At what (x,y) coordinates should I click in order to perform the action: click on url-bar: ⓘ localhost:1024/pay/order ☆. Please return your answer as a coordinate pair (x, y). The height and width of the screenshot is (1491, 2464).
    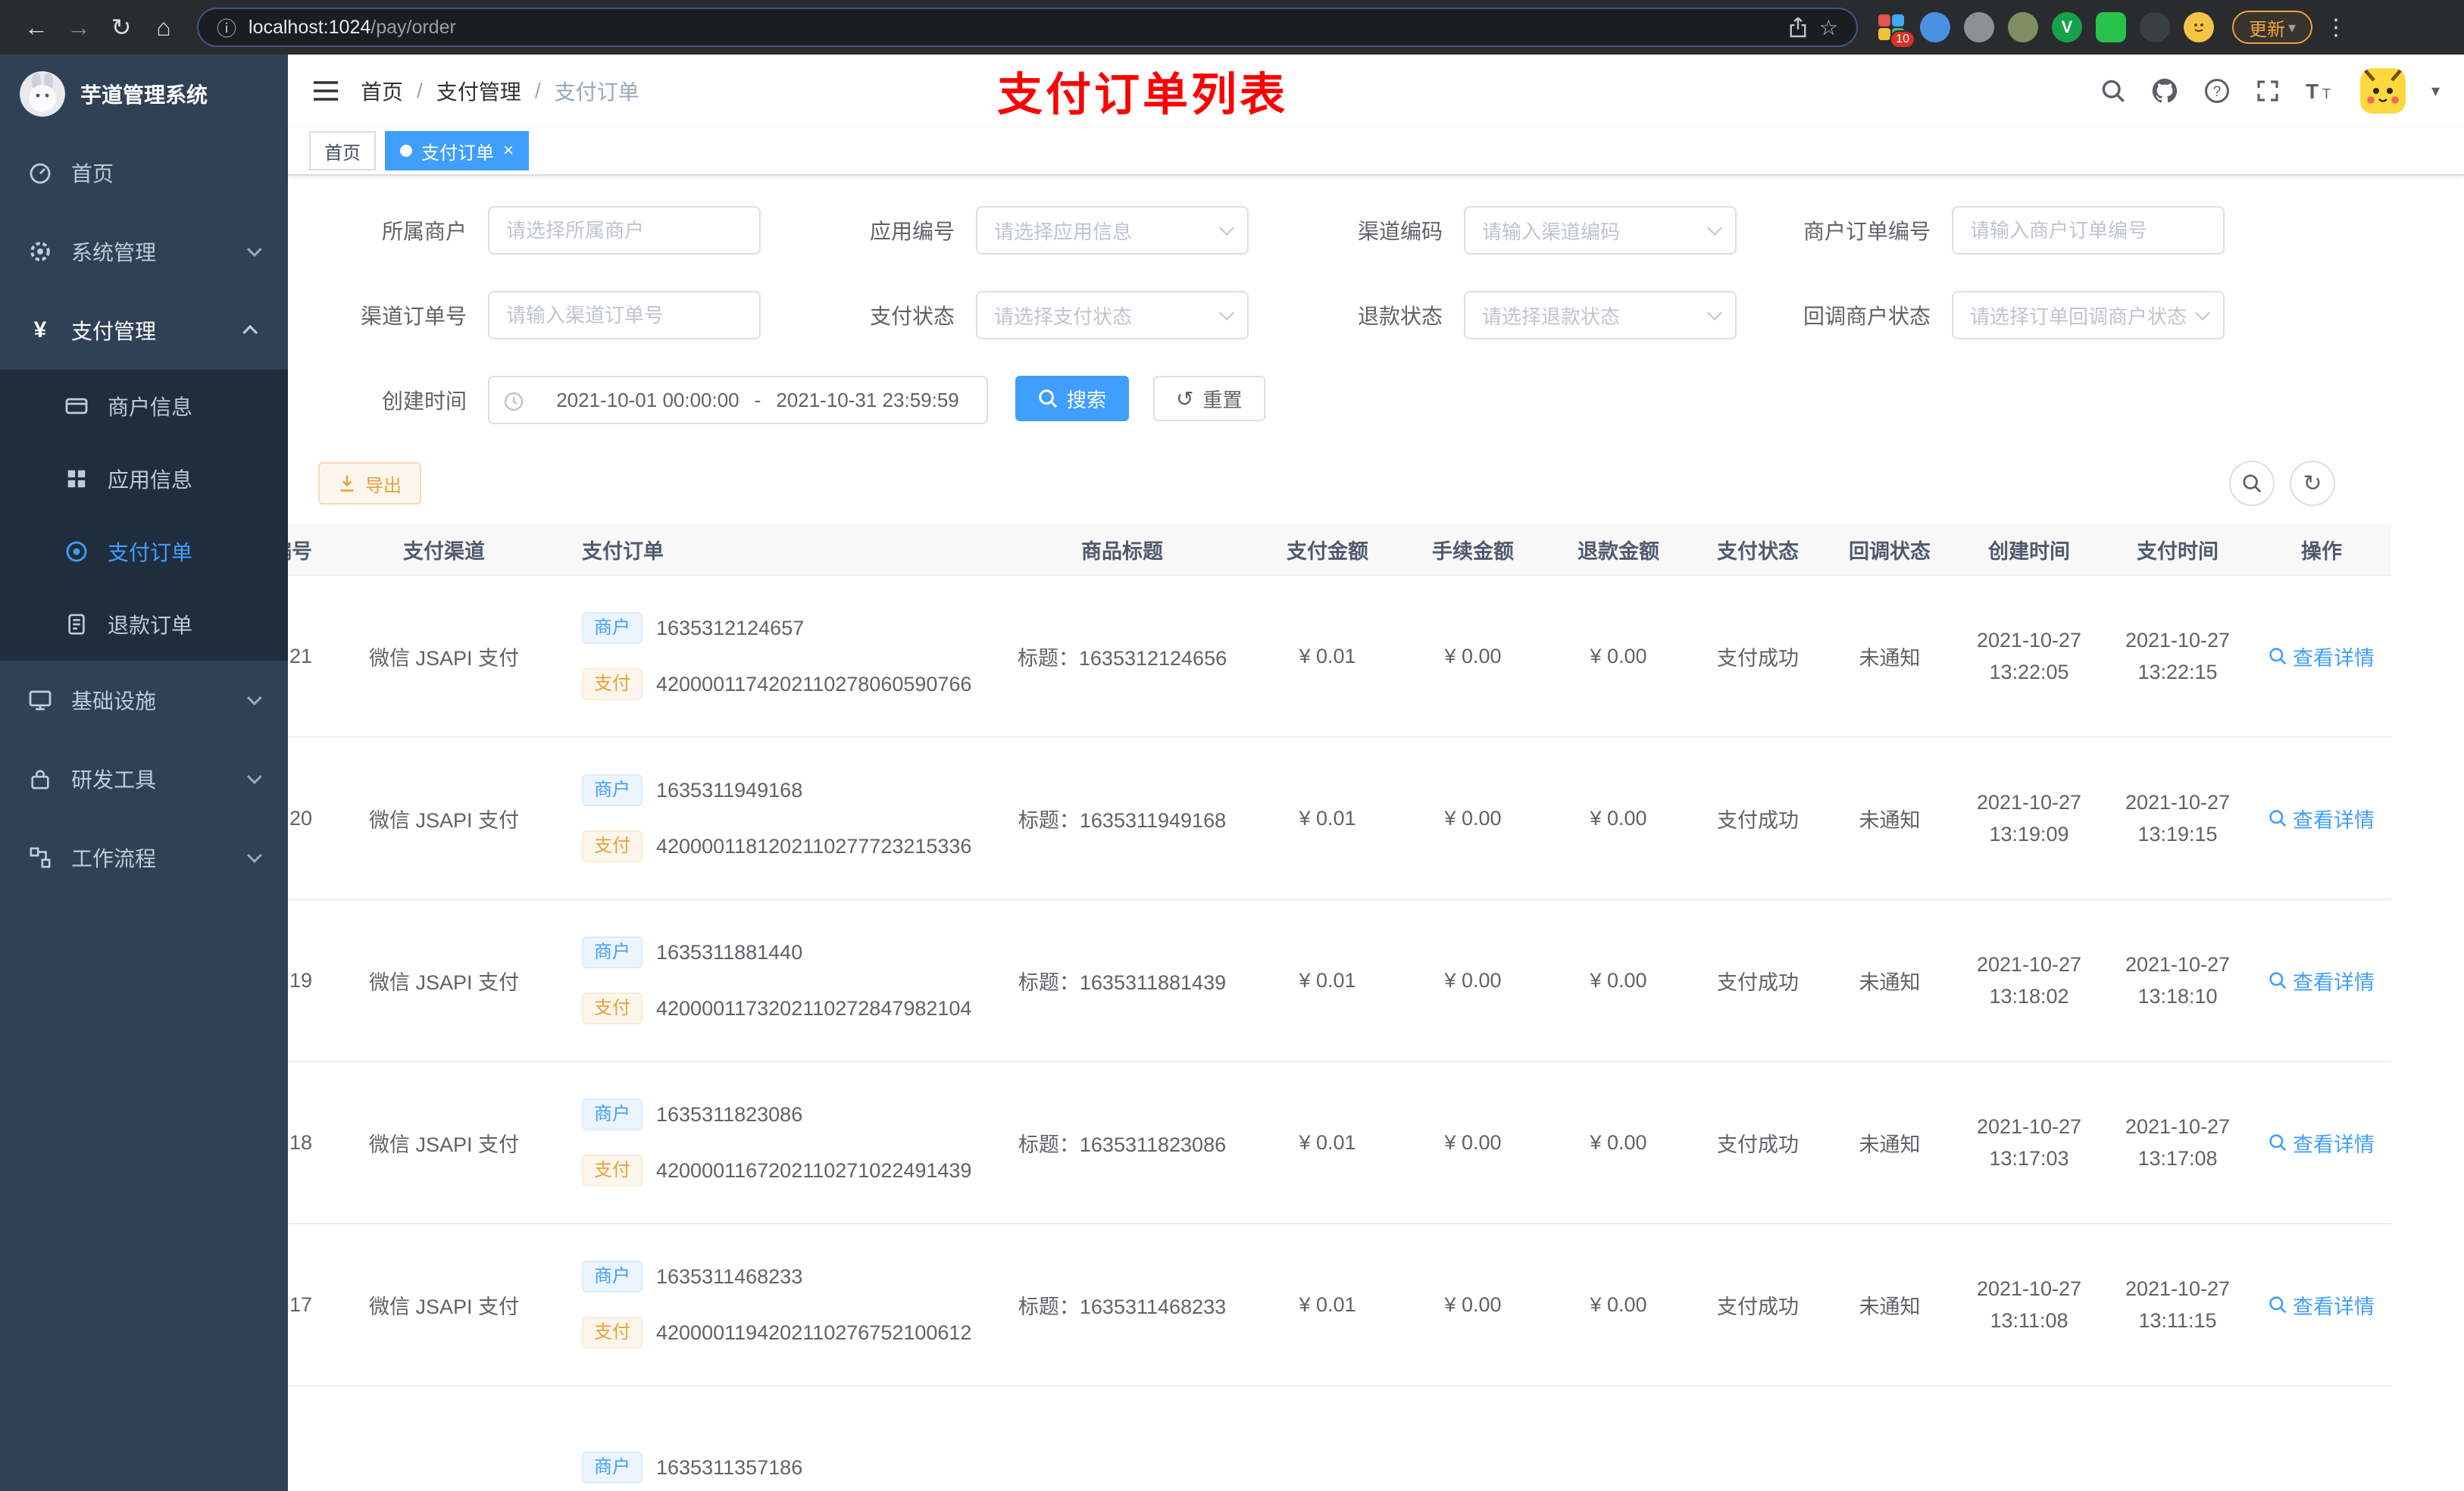
    Looking at the image, I should click on (1027, 27).